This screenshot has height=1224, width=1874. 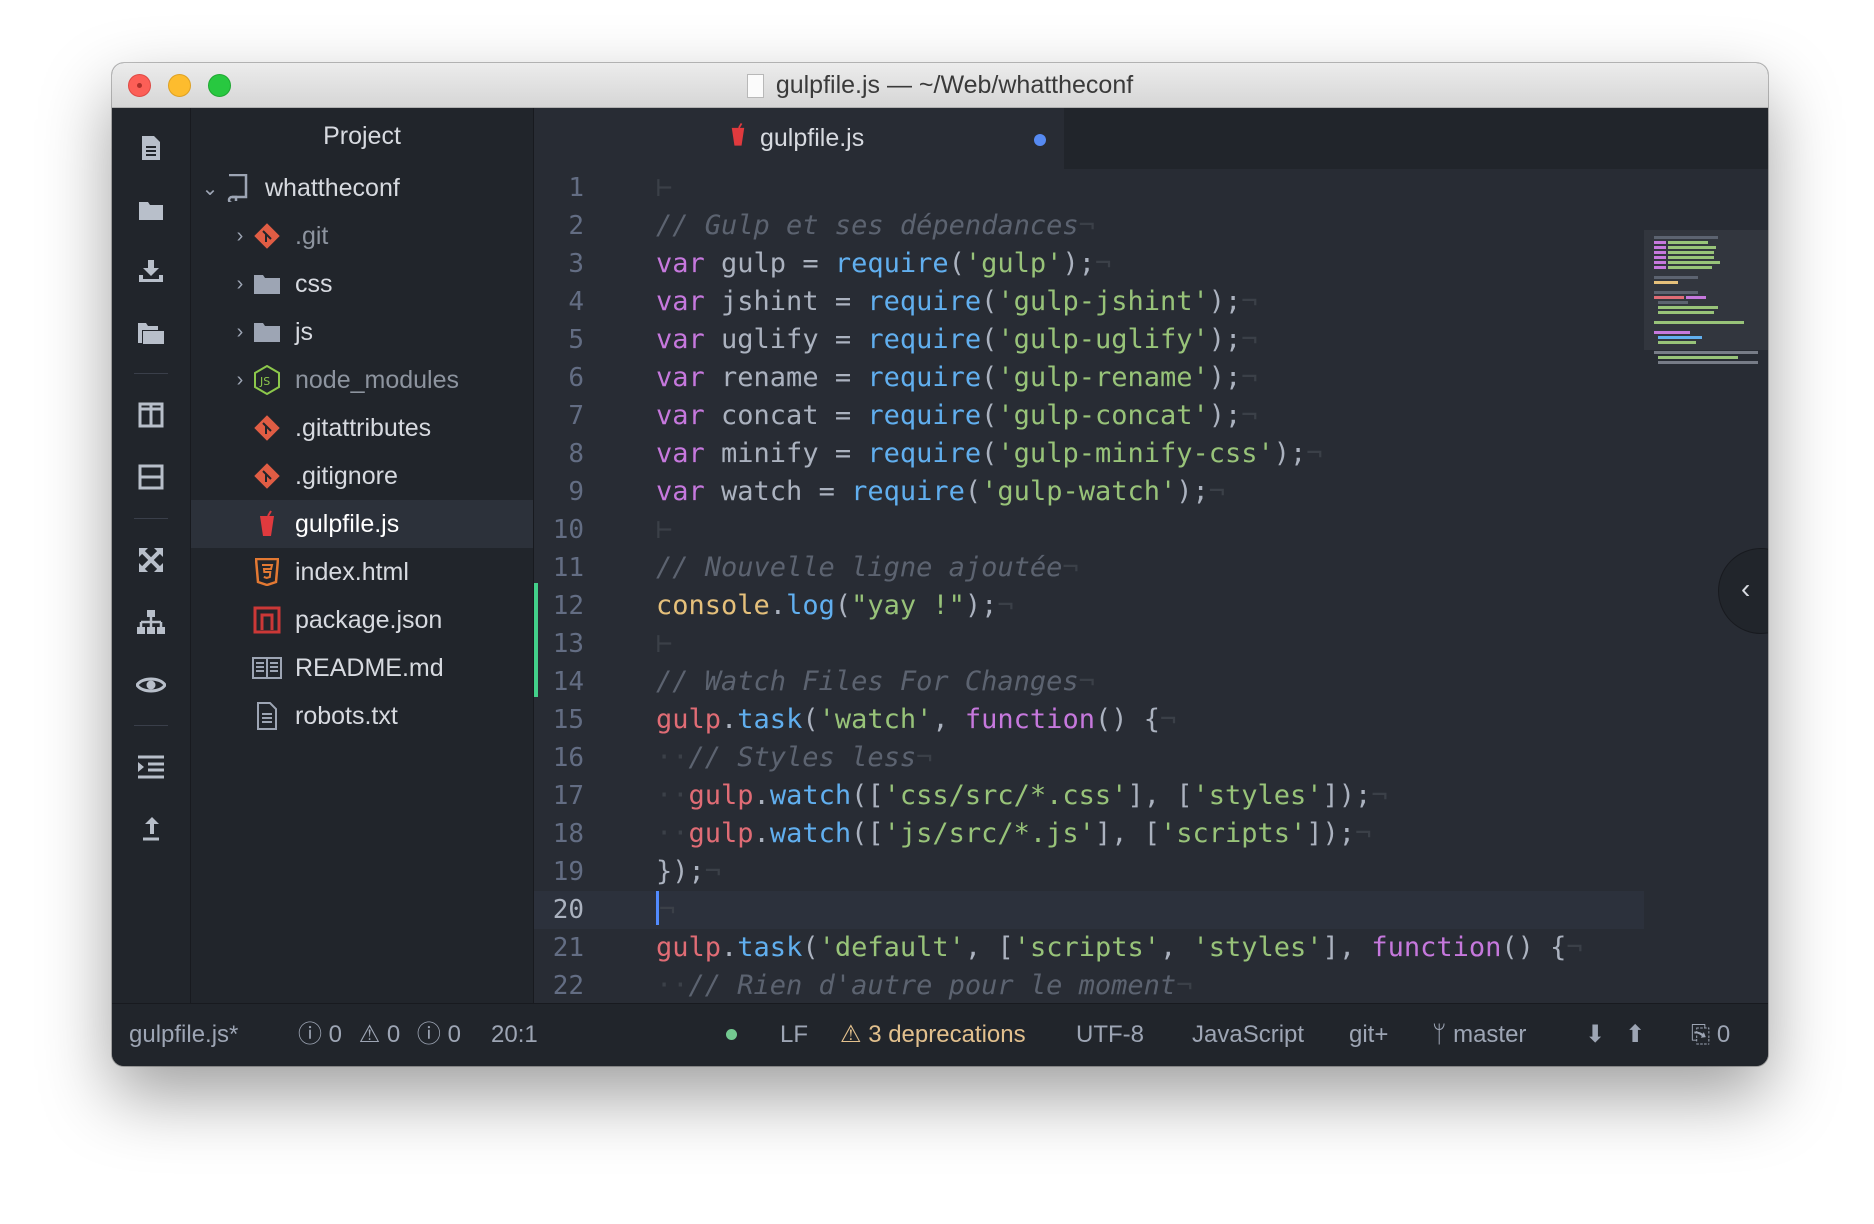 What do you see at coordinates (362, 136) in the screenshot?
I see `tree-view-header: Project` at bounding box center [362, 136].